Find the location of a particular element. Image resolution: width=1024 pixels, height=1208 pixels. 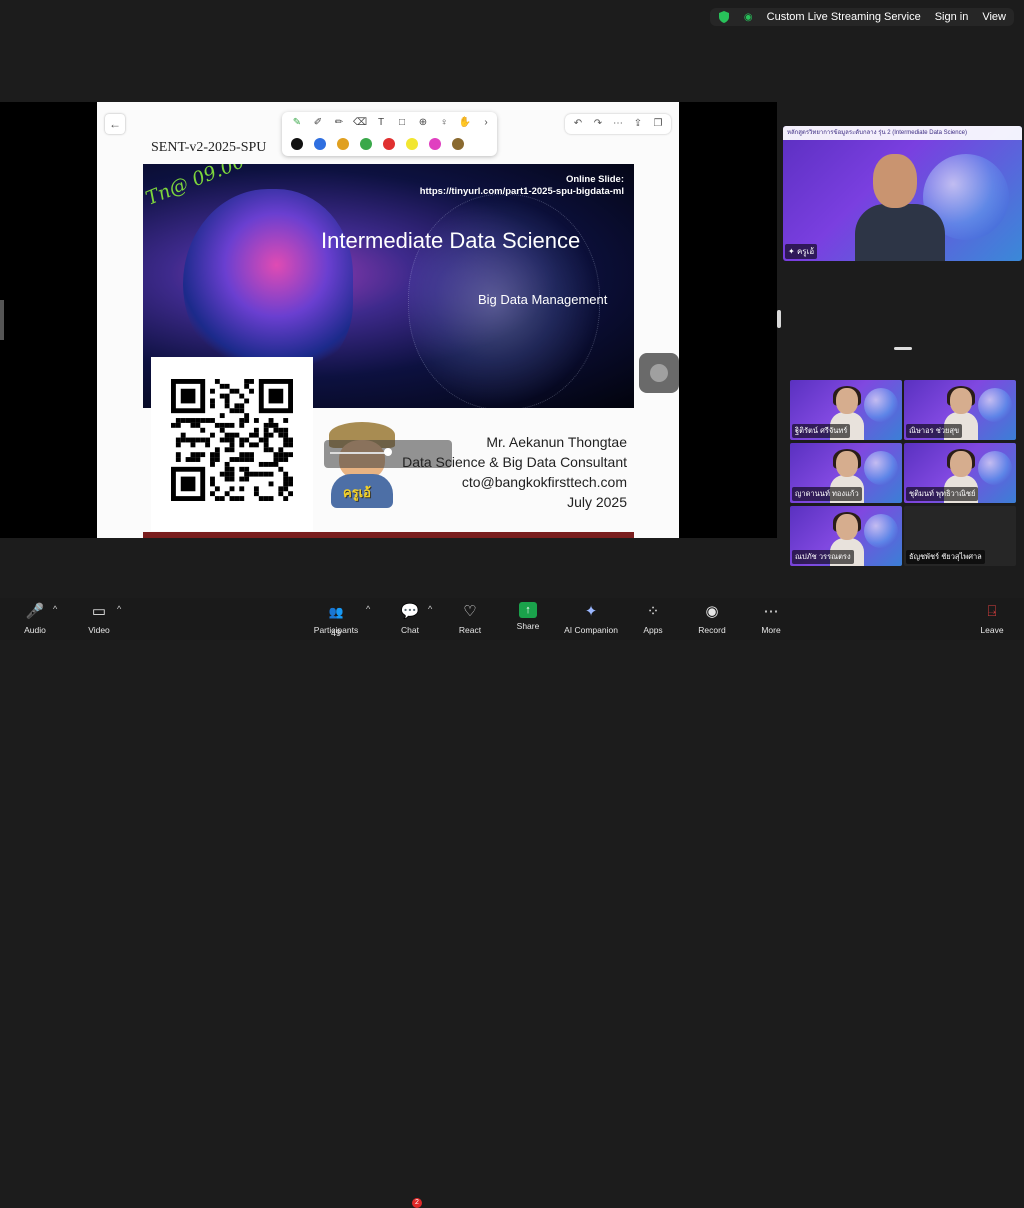

leave-door-icon: ⍈ is located at coordinates (992, 611).